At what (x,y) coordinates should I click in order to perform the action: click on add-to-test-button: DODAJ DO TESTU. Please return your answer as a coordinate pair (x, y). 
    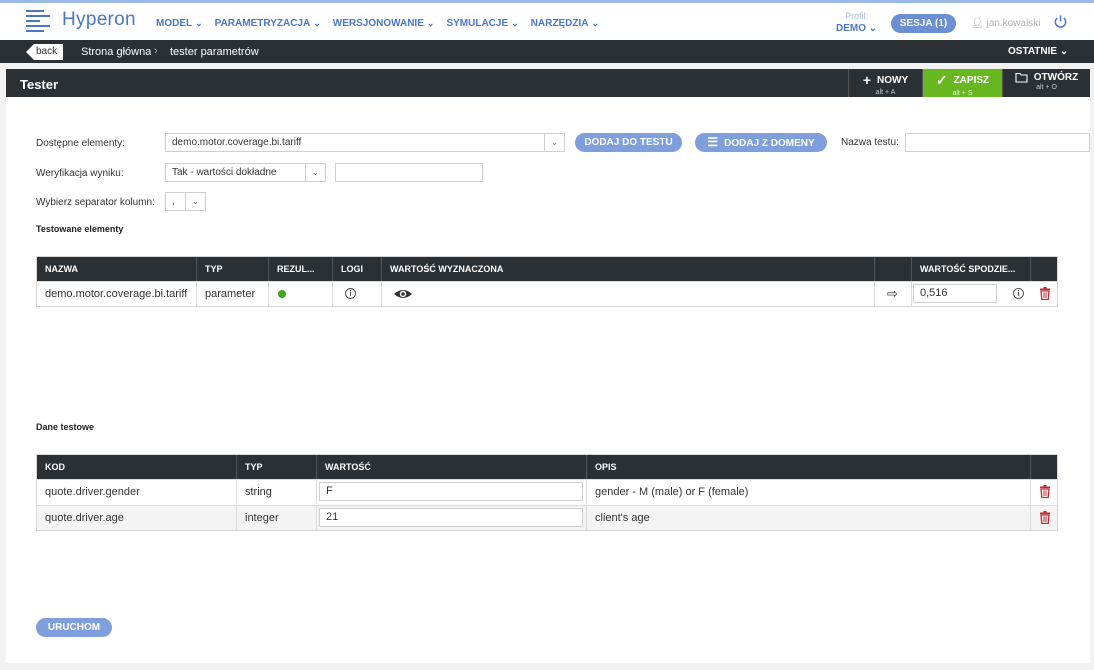
    Looking at the image, I should click on (628, 142).